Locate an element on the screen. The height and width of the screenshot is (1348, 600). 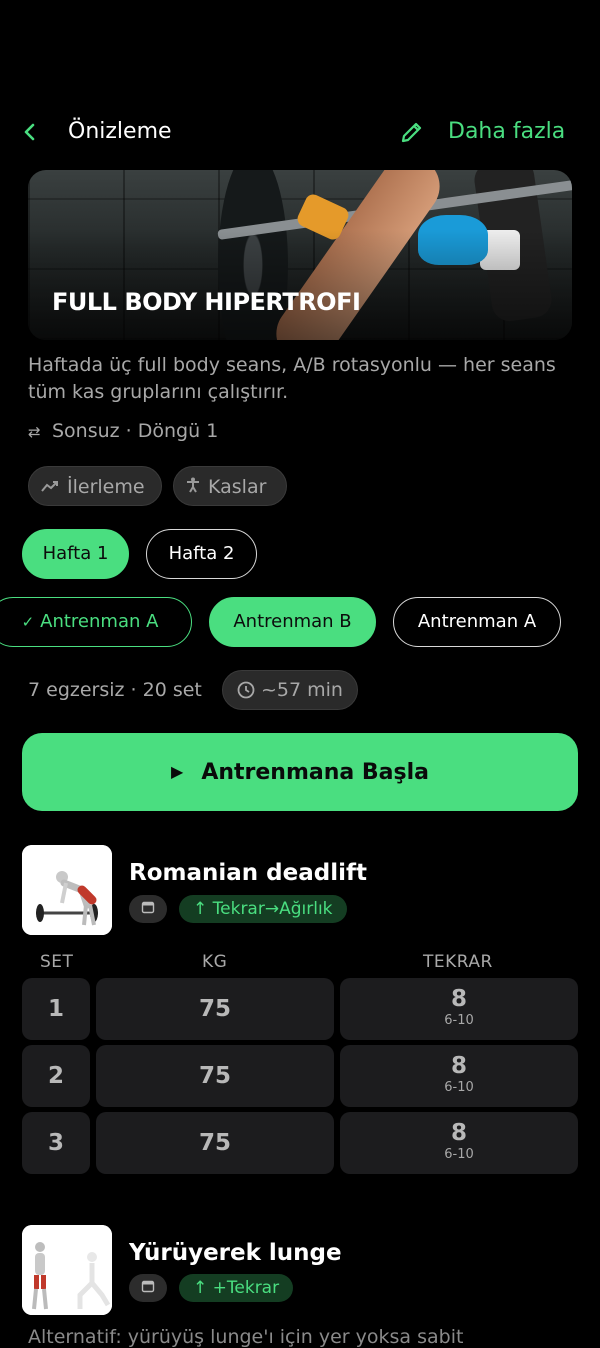
progress-chip: İlerleme is located at coordinates (95, 486).